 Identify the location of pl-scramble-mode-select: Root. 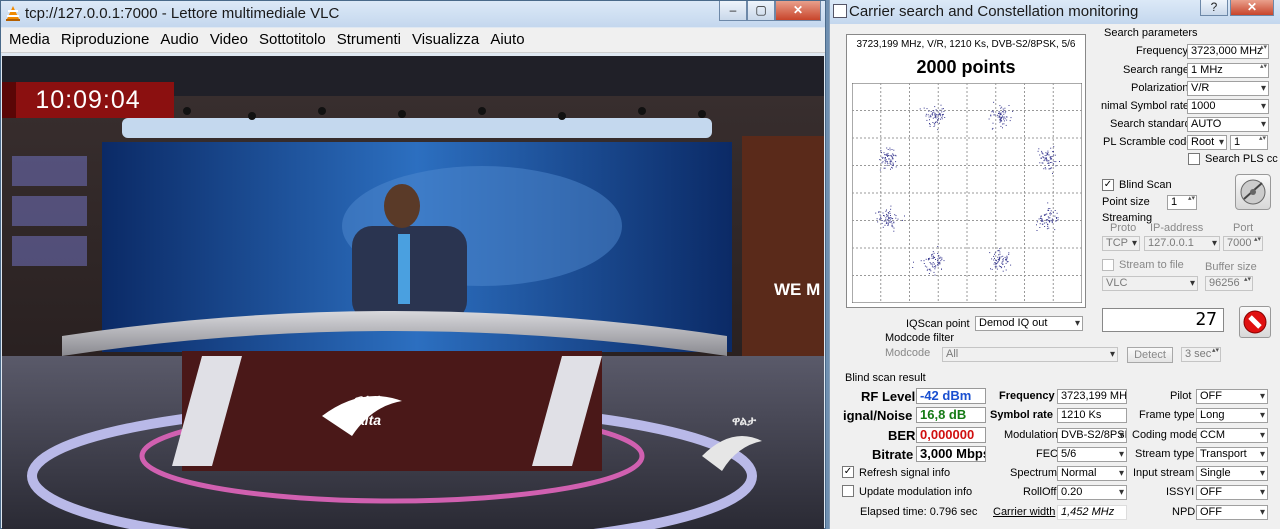
(1207, 142).